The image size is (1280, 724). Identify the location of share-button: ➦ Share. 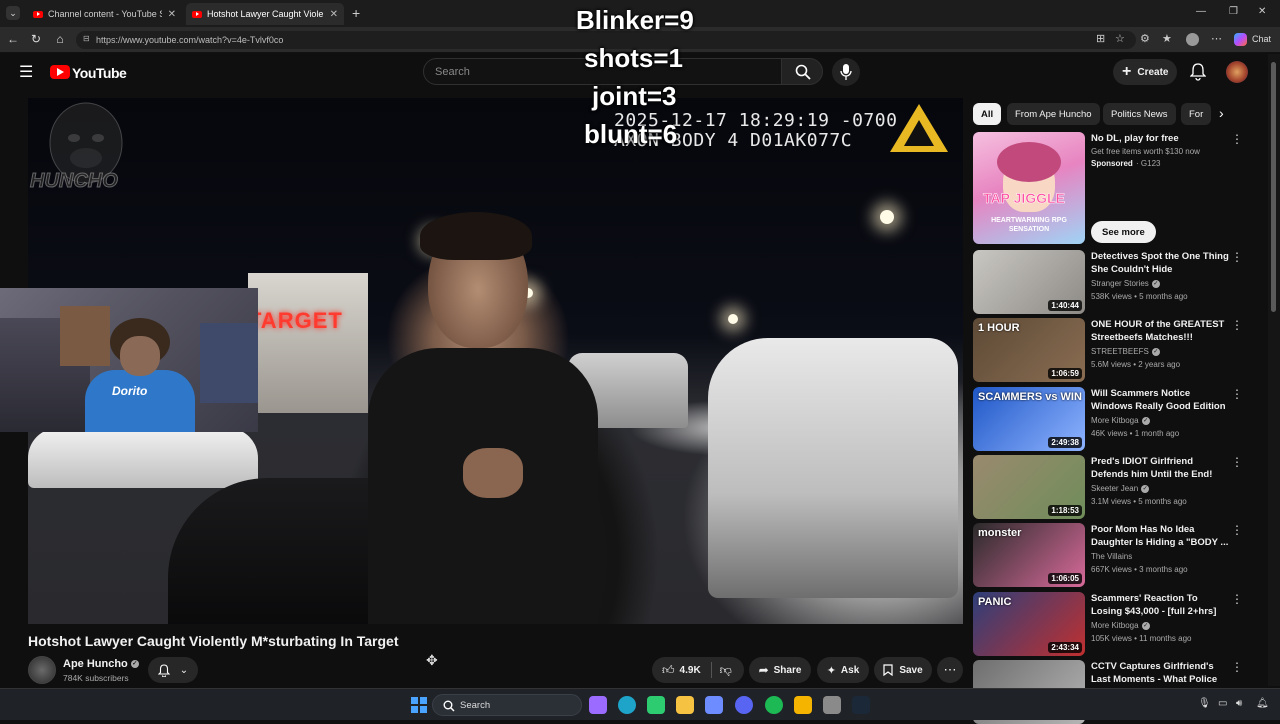
(780, 670).